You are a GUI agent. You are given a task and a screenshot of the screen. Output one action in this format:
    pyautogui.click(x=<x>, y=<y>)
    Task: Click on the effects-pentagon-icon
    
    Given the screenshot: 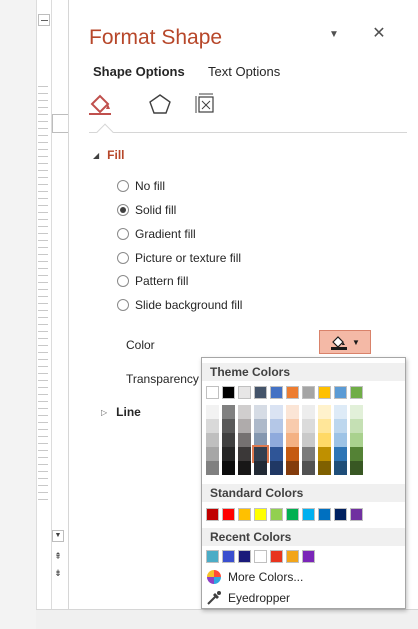 What is the action you would take?
    pyautogui.click(x=160, y=104)
    